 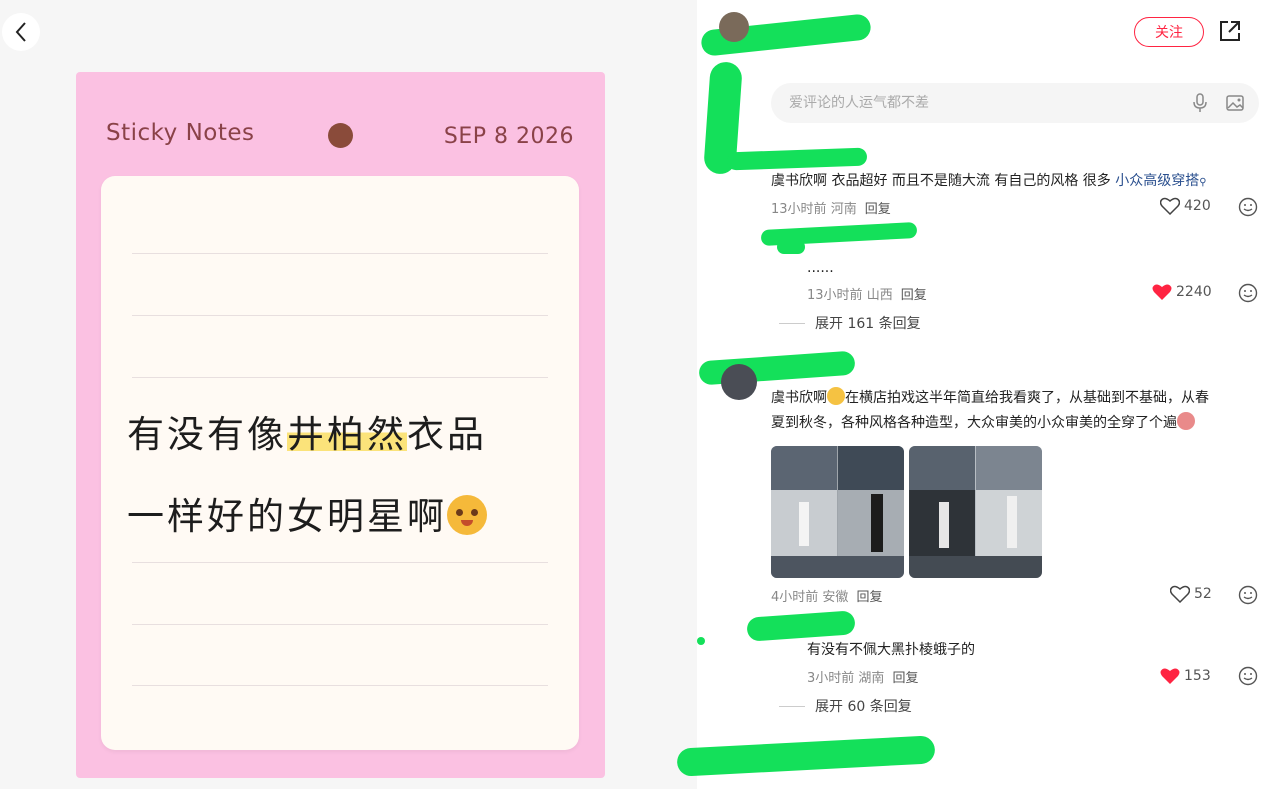 I want to click on grandma-emoji-icon, so click(x=1186, y=421).